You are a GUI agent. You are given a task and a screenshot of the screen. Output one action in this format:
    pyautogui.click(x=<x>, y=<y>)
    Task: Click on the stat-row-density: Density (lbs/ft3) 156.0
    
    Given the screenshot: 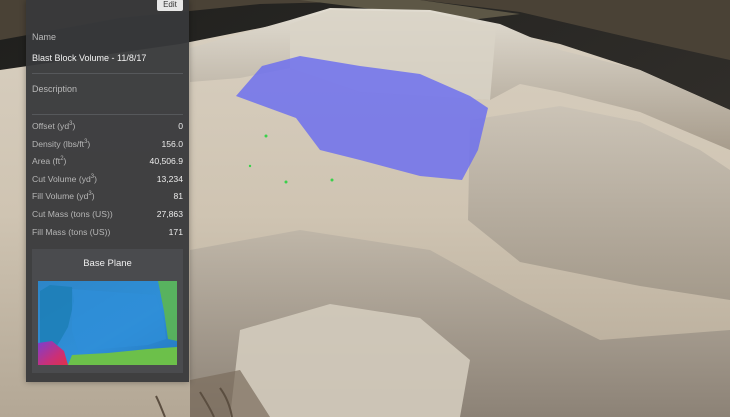 What is the action you would take?
    pyautogui.click(x=107, y=148)
    